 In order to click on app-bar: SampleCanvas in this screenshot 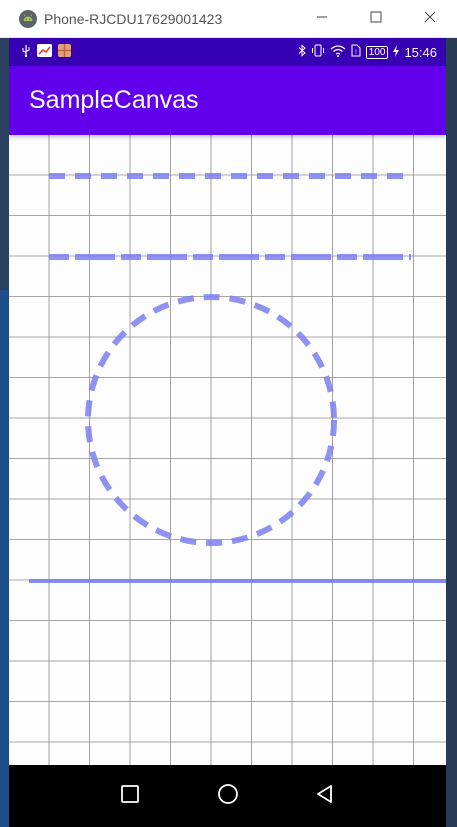, I will do `click(227, 100)`.